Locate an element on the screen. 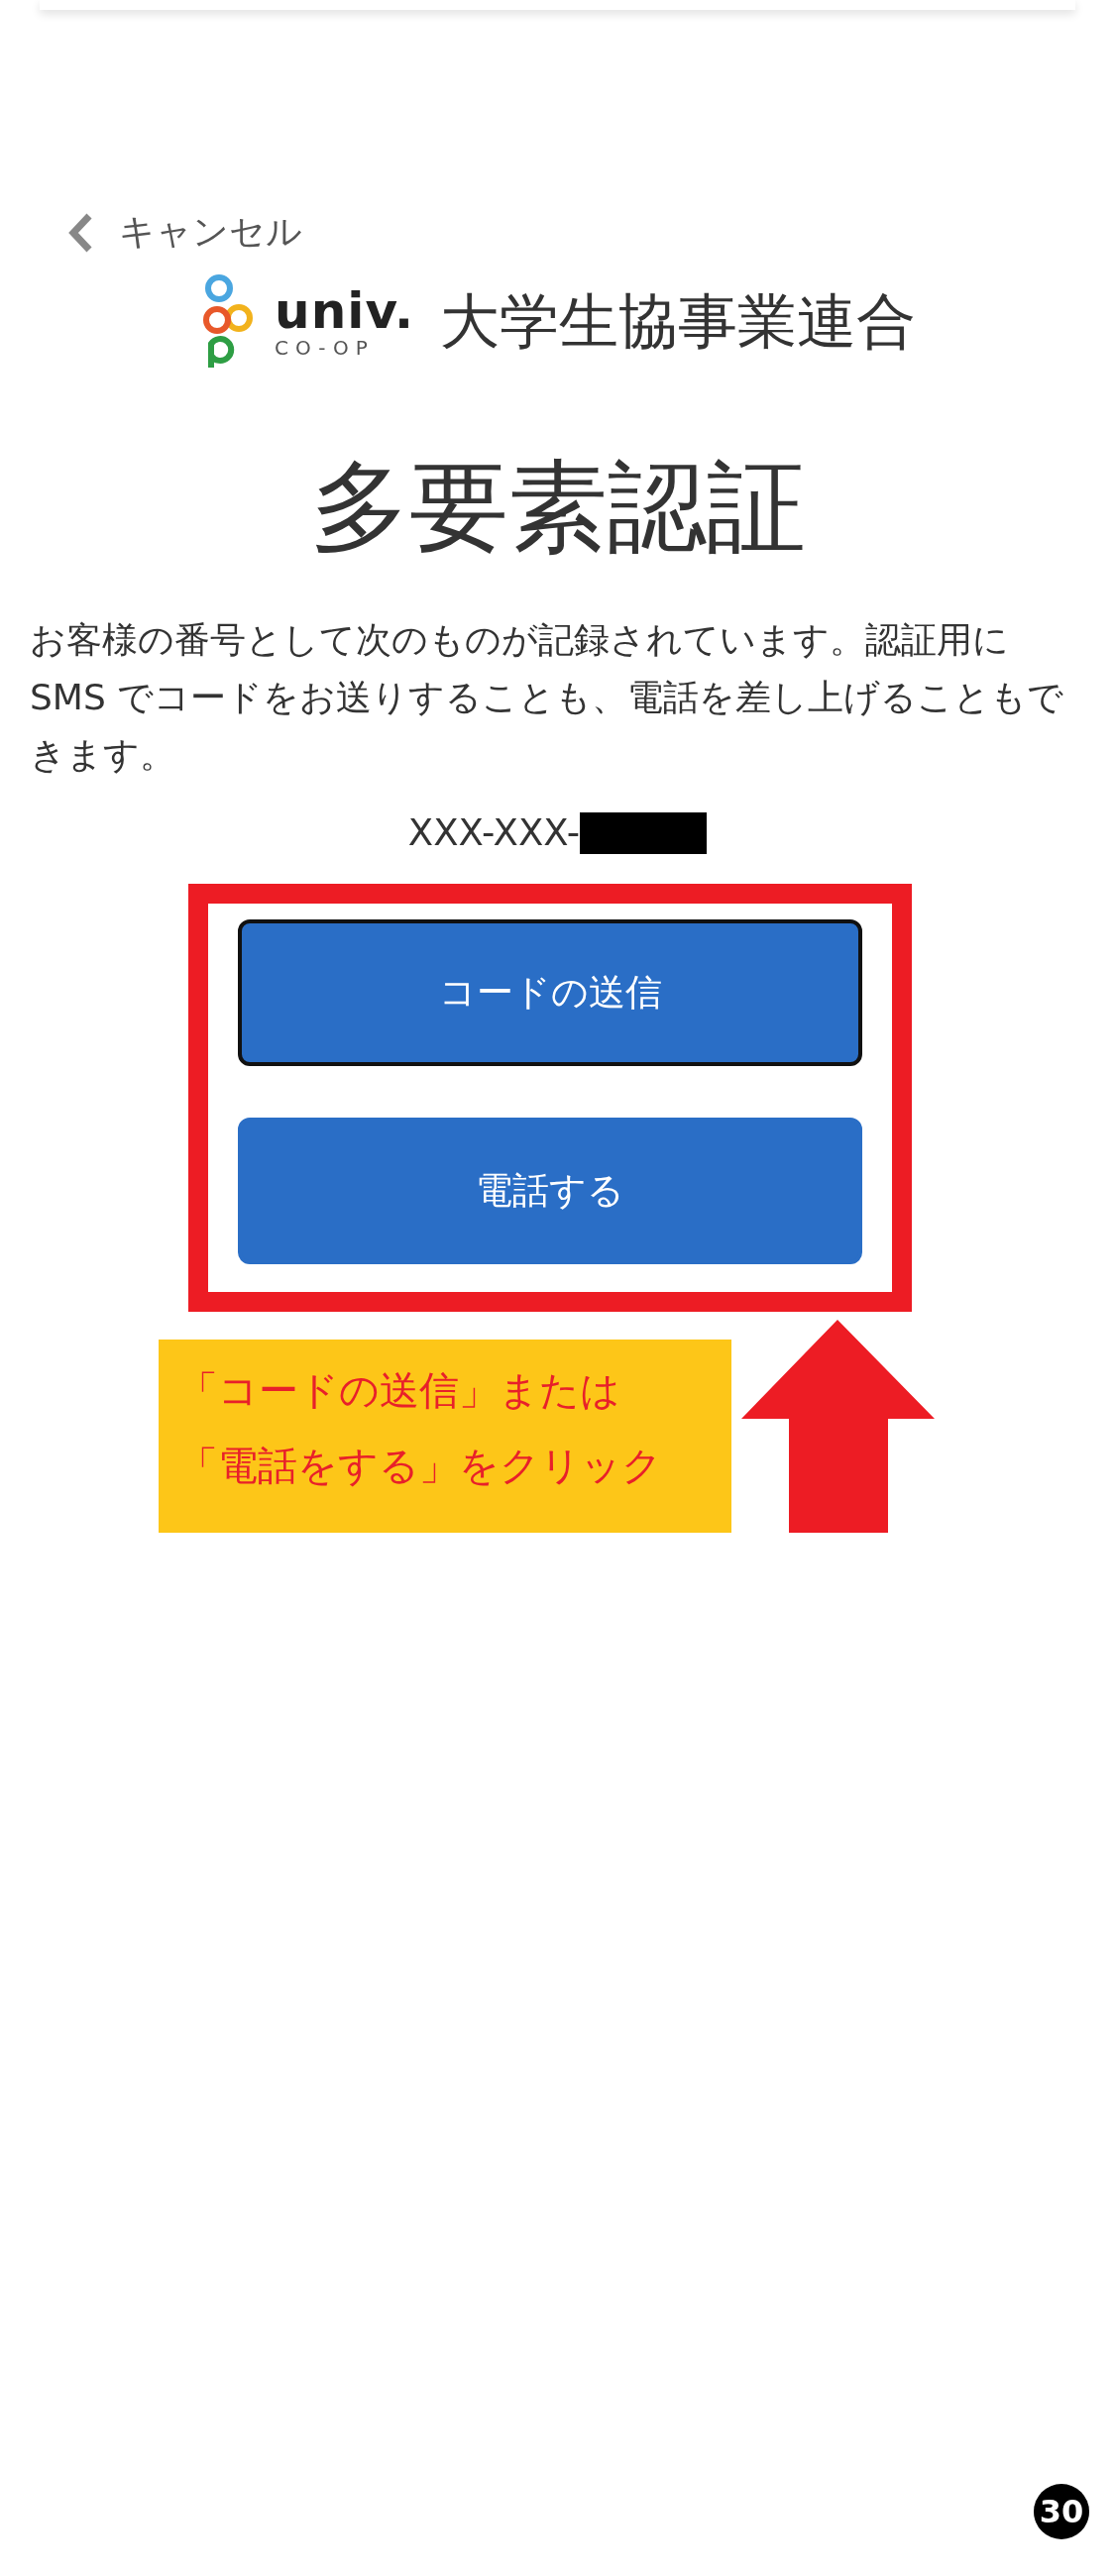  annotation-text: 「電話をする」をクリック is located at coordinates (421, 1466).